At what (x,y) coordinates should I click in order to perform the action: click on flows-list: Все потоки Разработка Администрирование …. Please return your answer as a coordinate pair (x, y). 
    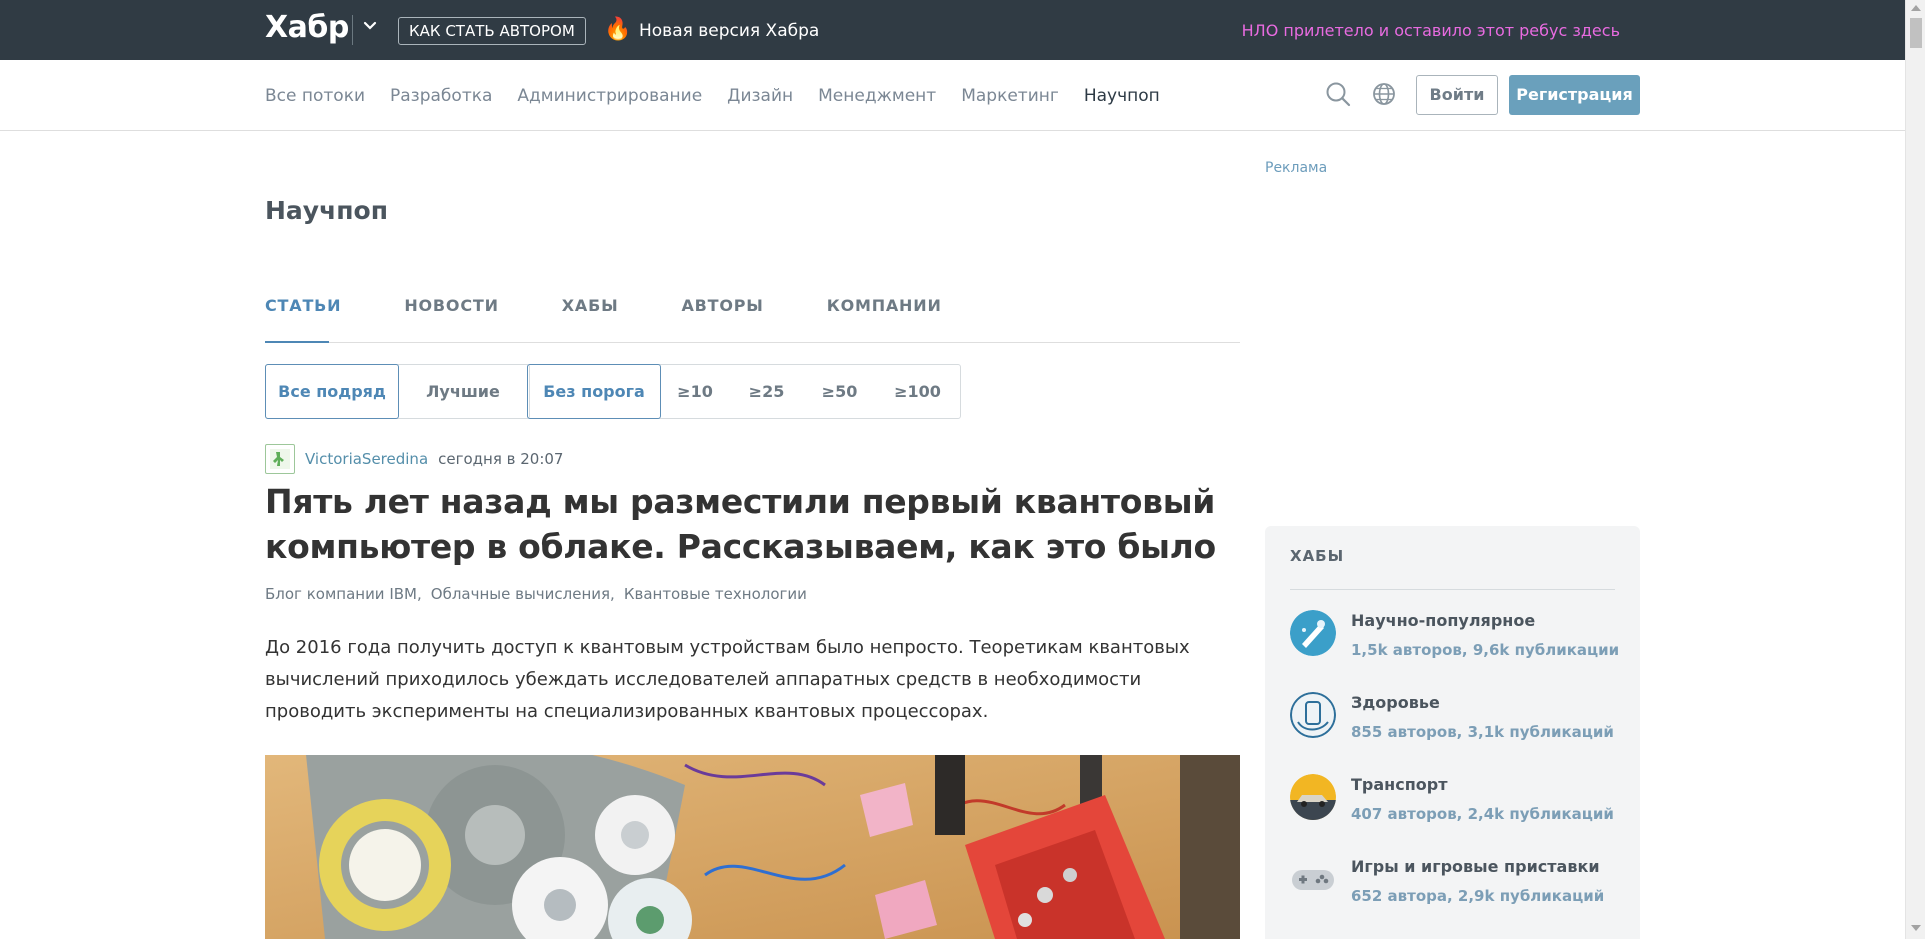
    Looking at the image, I should click on (712, 96).